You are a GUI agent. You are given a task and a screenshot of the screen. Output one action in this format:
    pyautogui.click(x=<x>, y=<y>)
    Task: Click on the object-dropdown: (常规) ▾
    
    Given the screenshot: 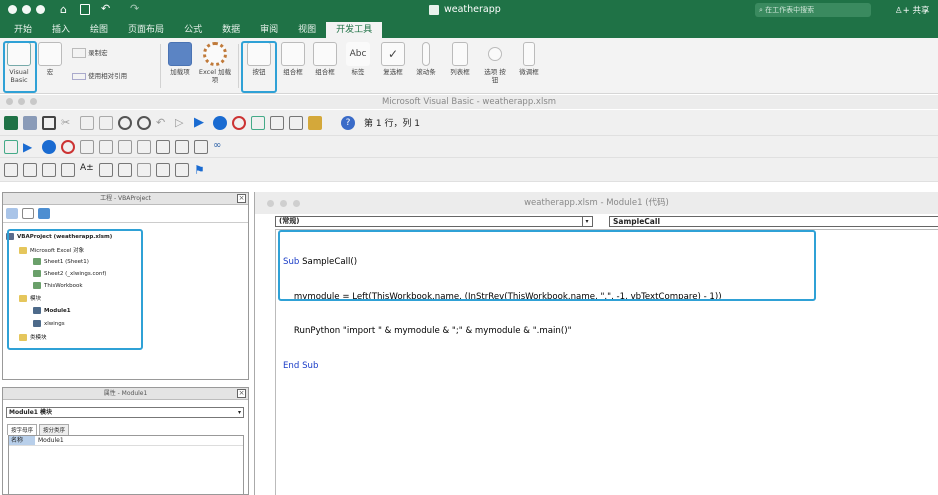 What is the action you would take?
    pyautogui.click(x=434, y=221)
    